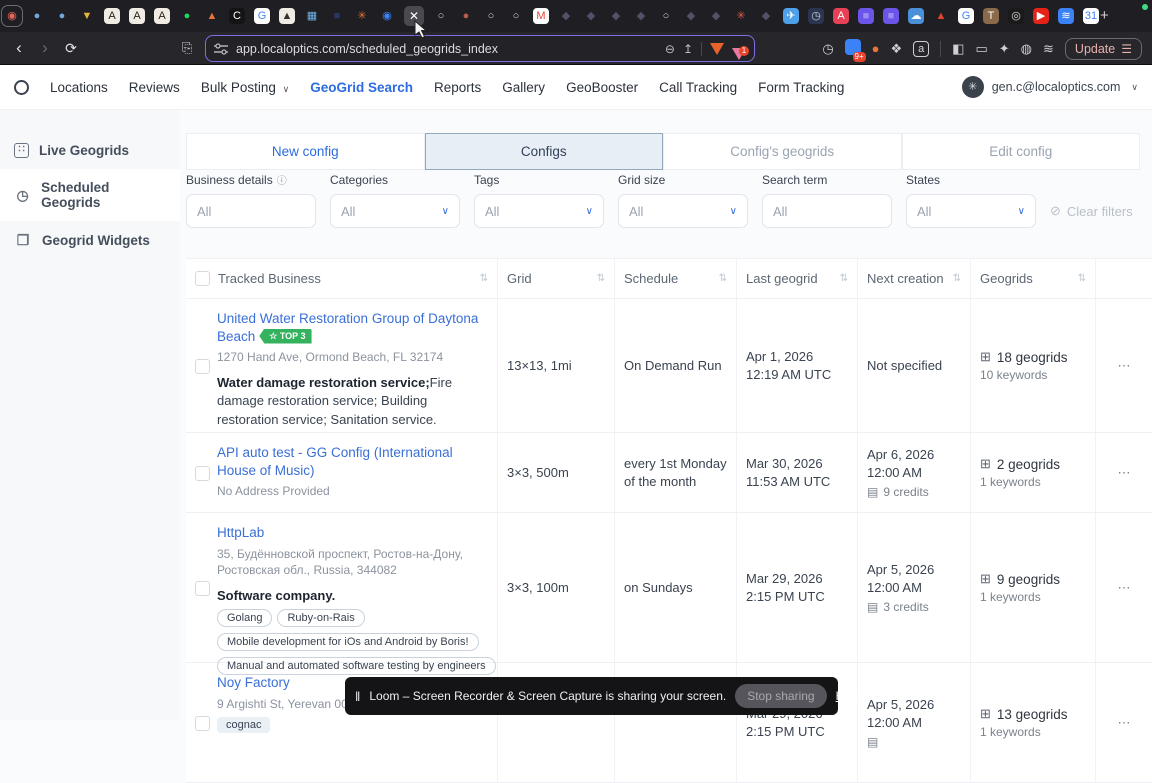 The height and width of the screenshot is (783, 1152). Describe the element at coordinates (797, 278) in the screenshot. I see `header-last-geogrid: Last geogrid ⇅` at that location.